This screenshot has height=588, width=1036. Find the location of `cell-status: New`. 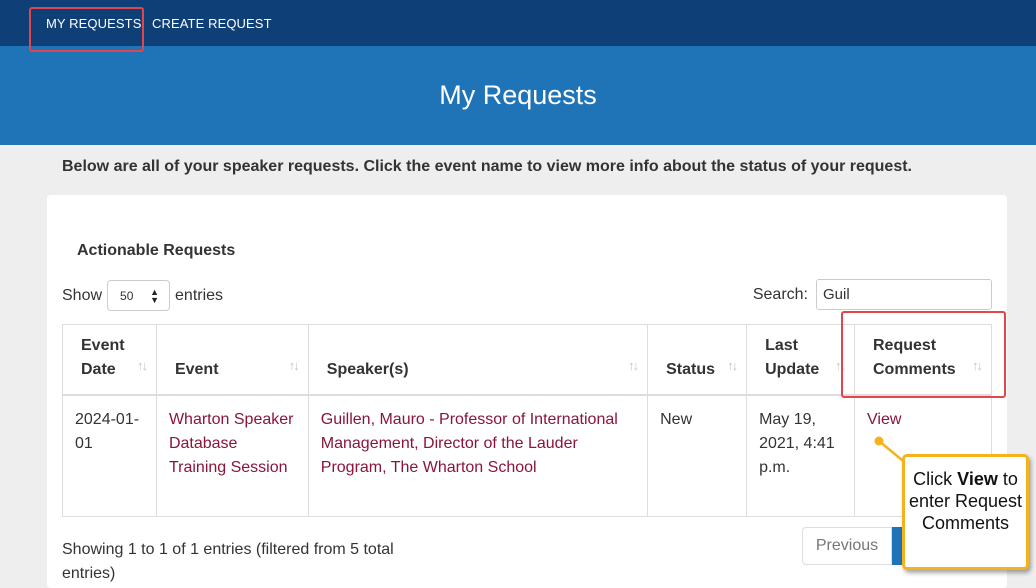

cell-status: New is located at coordinates (697, 455).